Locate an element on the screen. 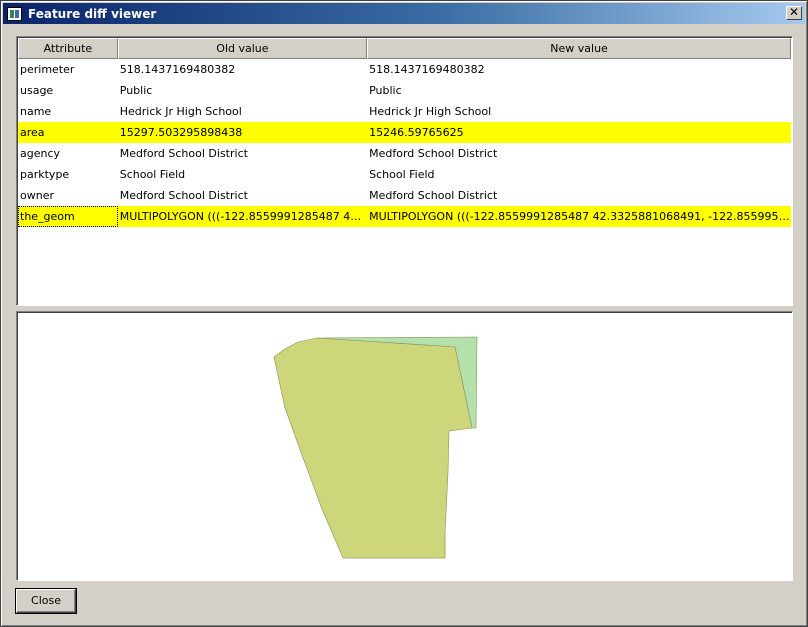  cell-old-value: 518.1437169480382 is located at coordinates (177, 69).